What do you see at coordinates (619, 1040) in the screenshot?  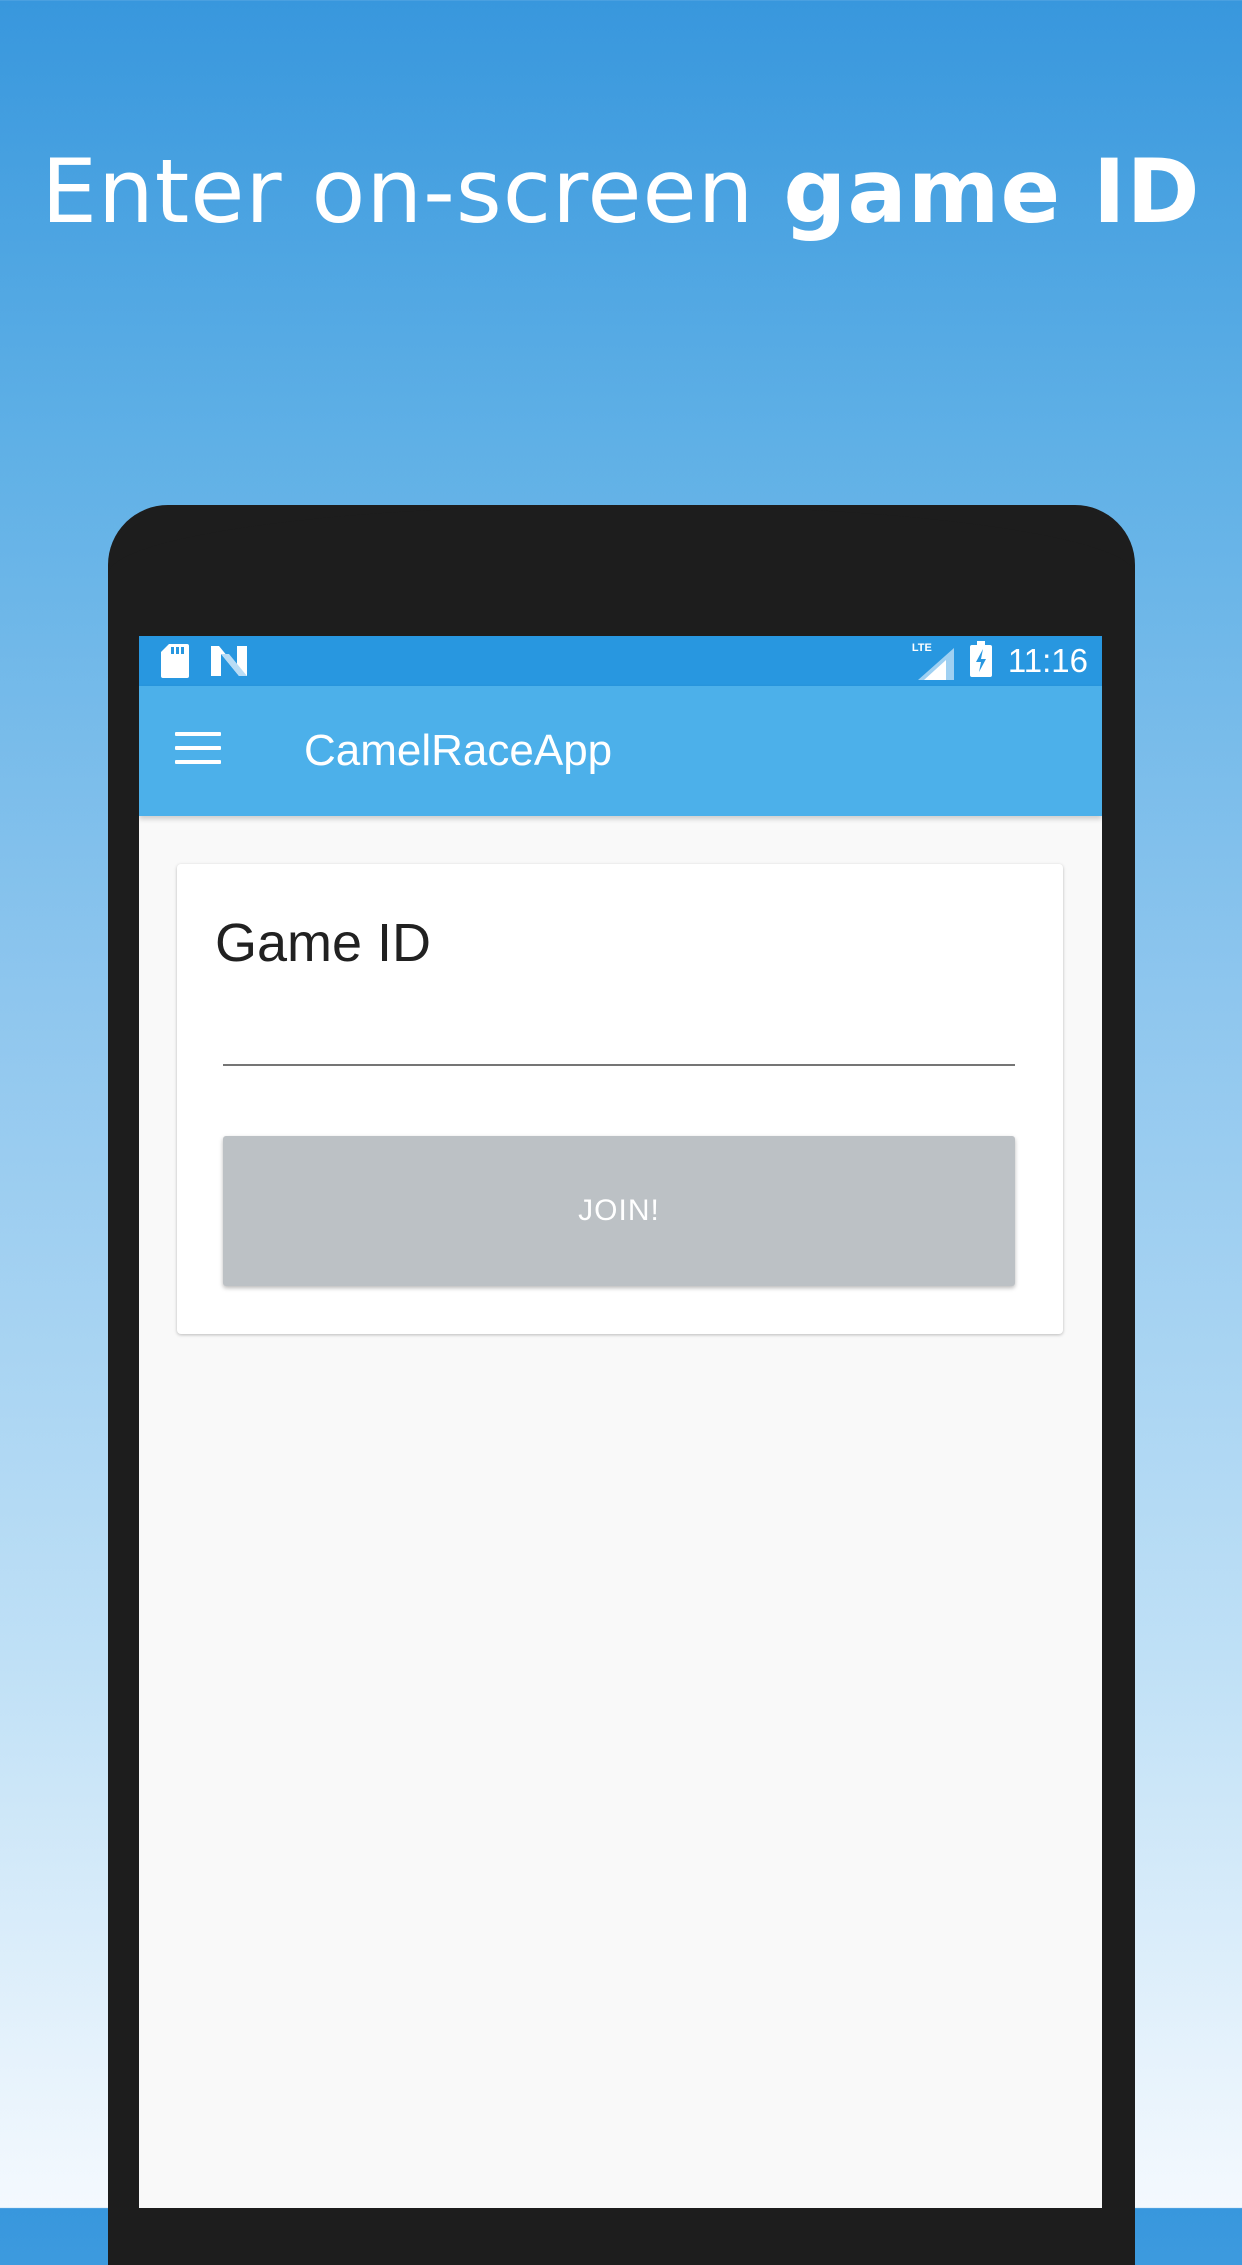 I see `game-id-input` at bounding box center [619, 1040].